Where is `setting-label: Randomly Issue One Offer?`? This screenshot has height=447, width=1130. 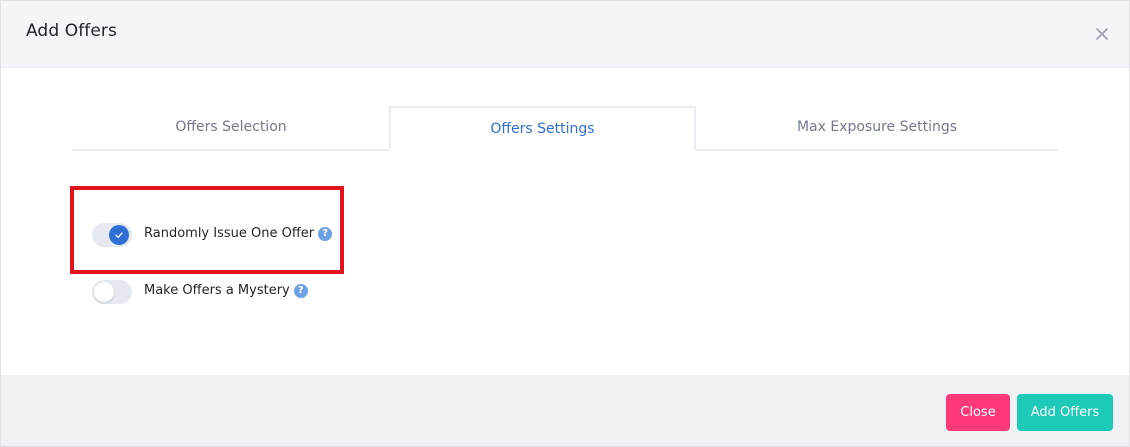 setting-label: Randomly Issue One Offer? is located at coordinates (238, 233).